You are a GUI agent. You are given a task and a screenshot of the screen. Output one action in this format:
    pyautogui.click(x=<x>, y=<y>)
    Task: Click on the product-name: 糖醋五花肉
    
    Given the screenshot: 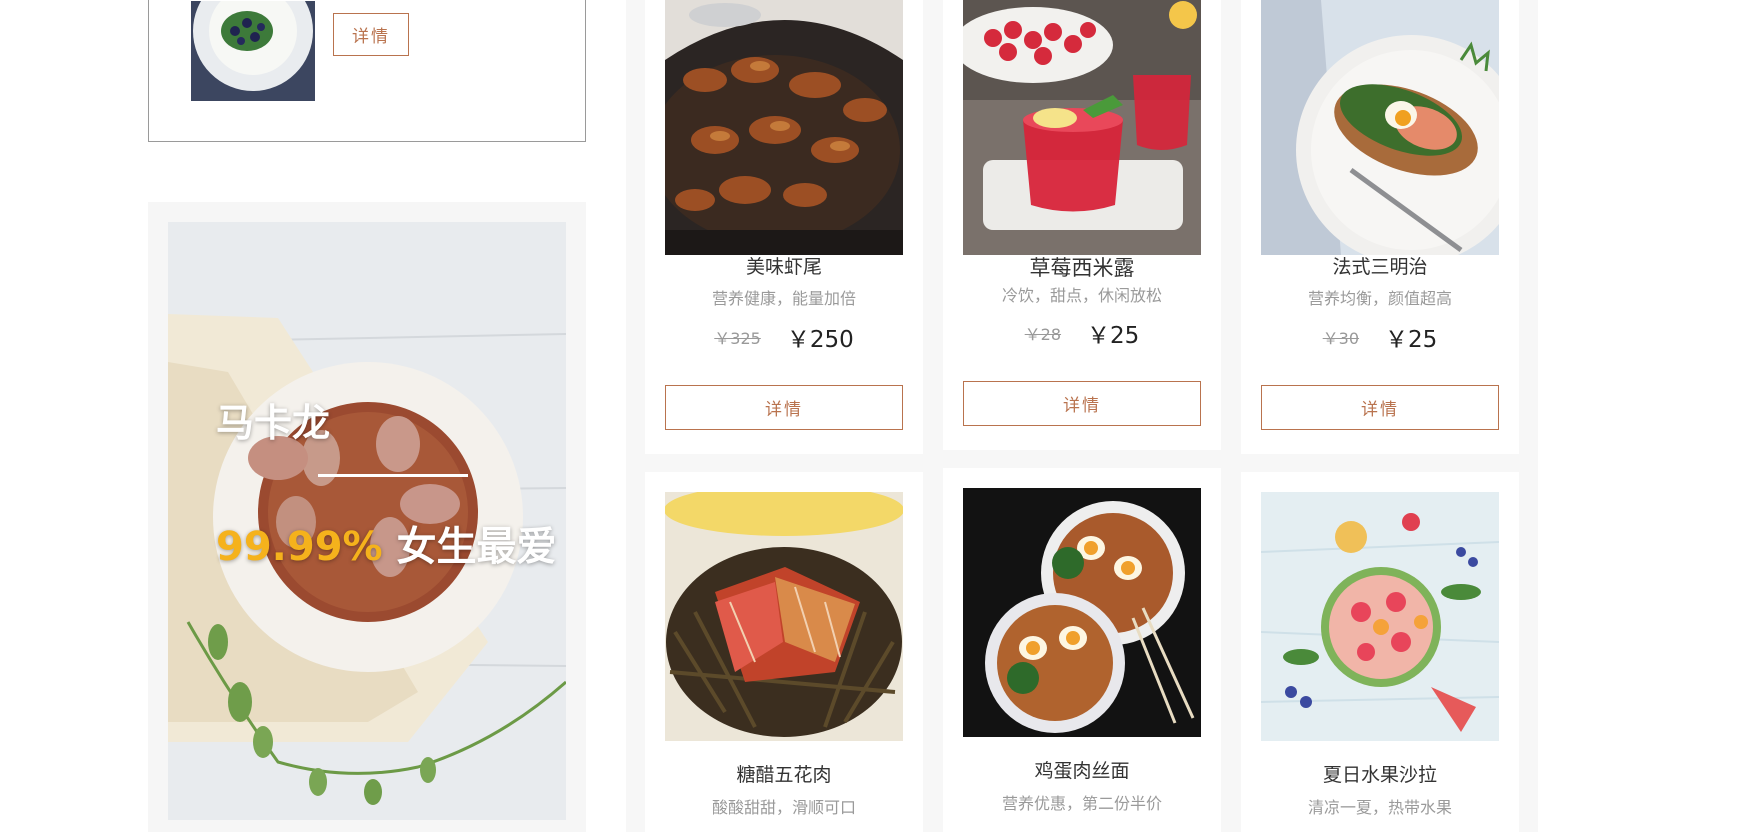 What is the action you would take?
    pyautogui.click(x=784, y=775)
    